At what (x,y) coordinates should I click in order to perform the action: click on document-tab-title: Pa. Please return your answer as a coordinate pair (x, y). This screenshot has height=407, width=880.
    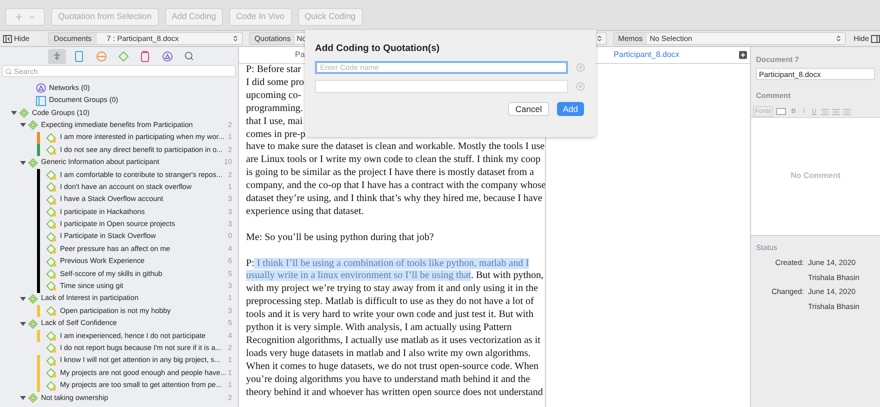
    Looking at the image, I should click on (300, 55).